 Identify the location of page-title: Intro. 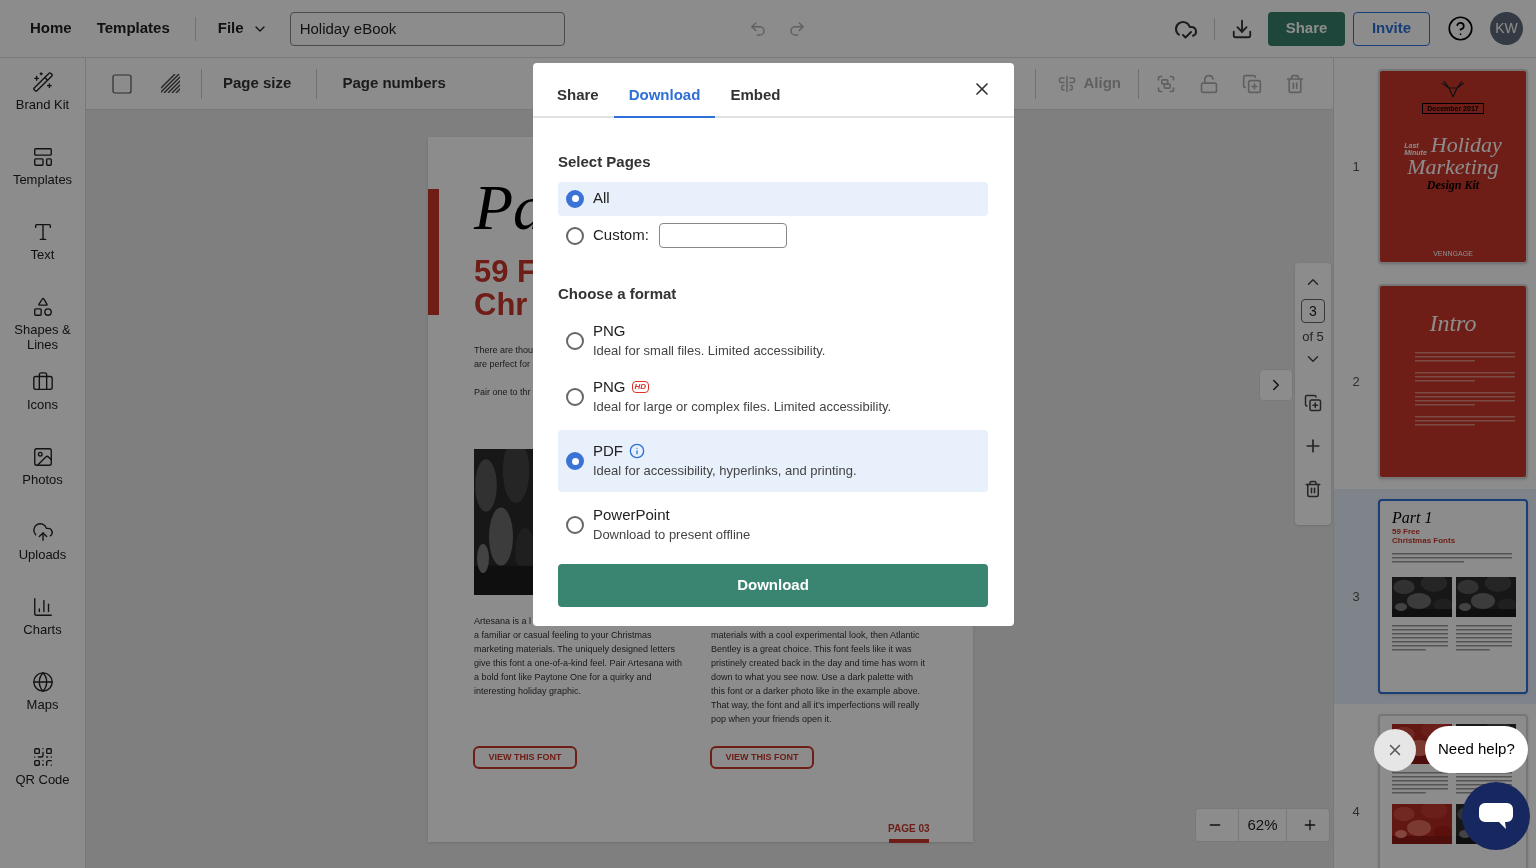
(1453, 323).